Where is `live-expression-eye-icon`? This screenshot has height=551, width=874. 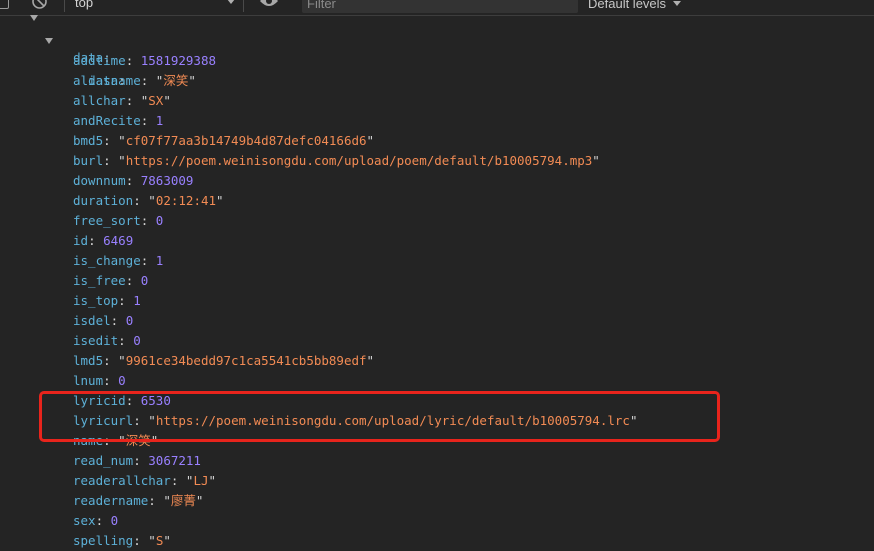 live-expression-eye-icon is located at coordinates (269, 4).